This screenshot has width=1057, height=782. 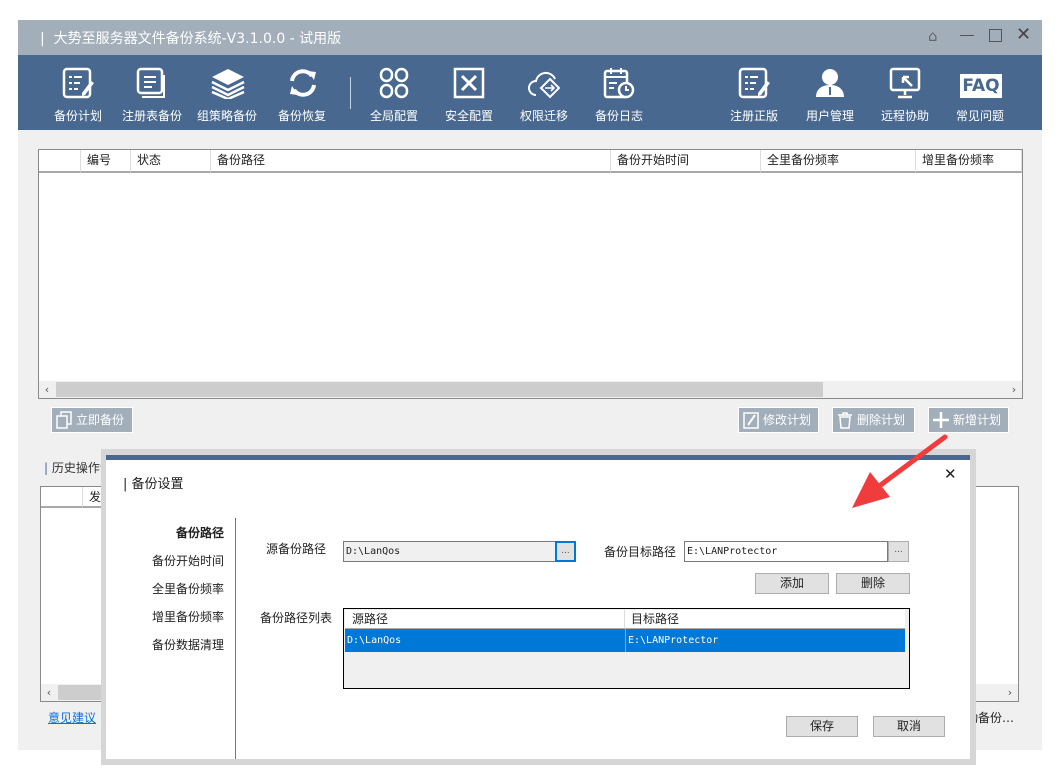 What do you see at coordinates (753, 116) in the screenshot?
I see `toolbar-label: 注册正版` at bounding box center [753, 116].